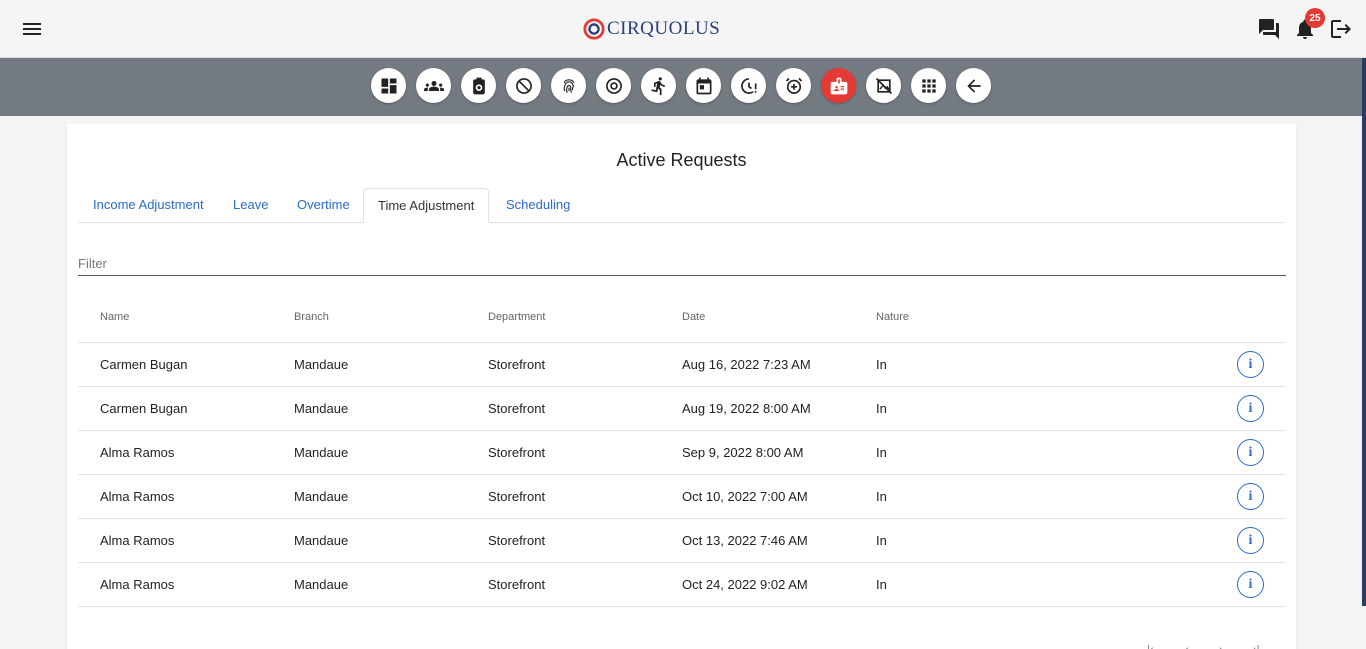 The image size is (1366, 649). Describe the element at coordinates (516, 317) in the screenshot. I see `header-department: Department` at that location.